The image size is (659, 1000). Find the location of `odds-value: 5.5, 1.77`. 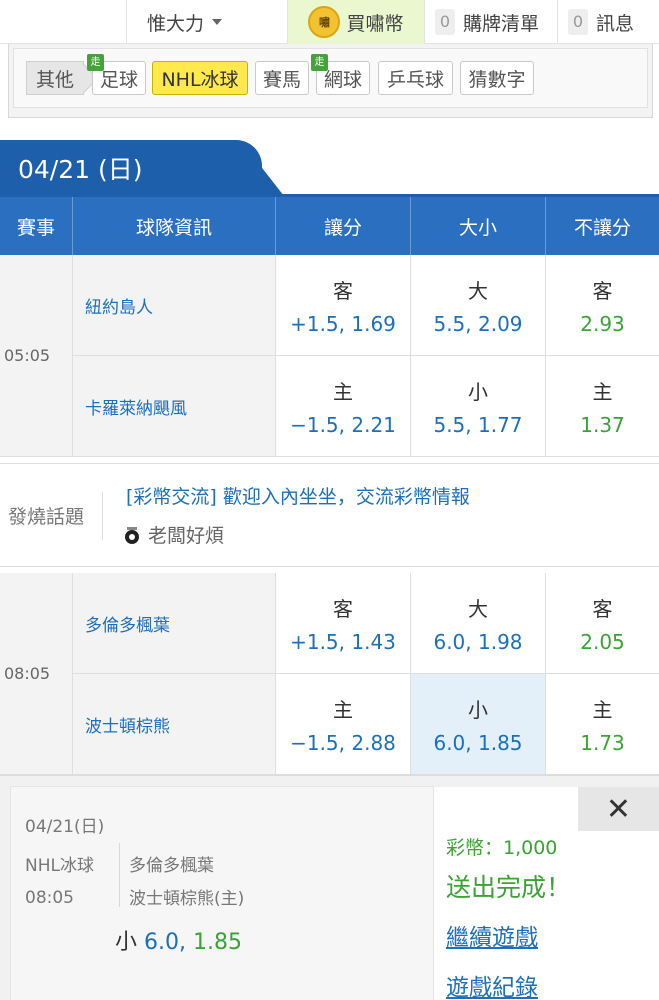

odds-value: 5.5, 1.77 is located at coordinates (478, 424).